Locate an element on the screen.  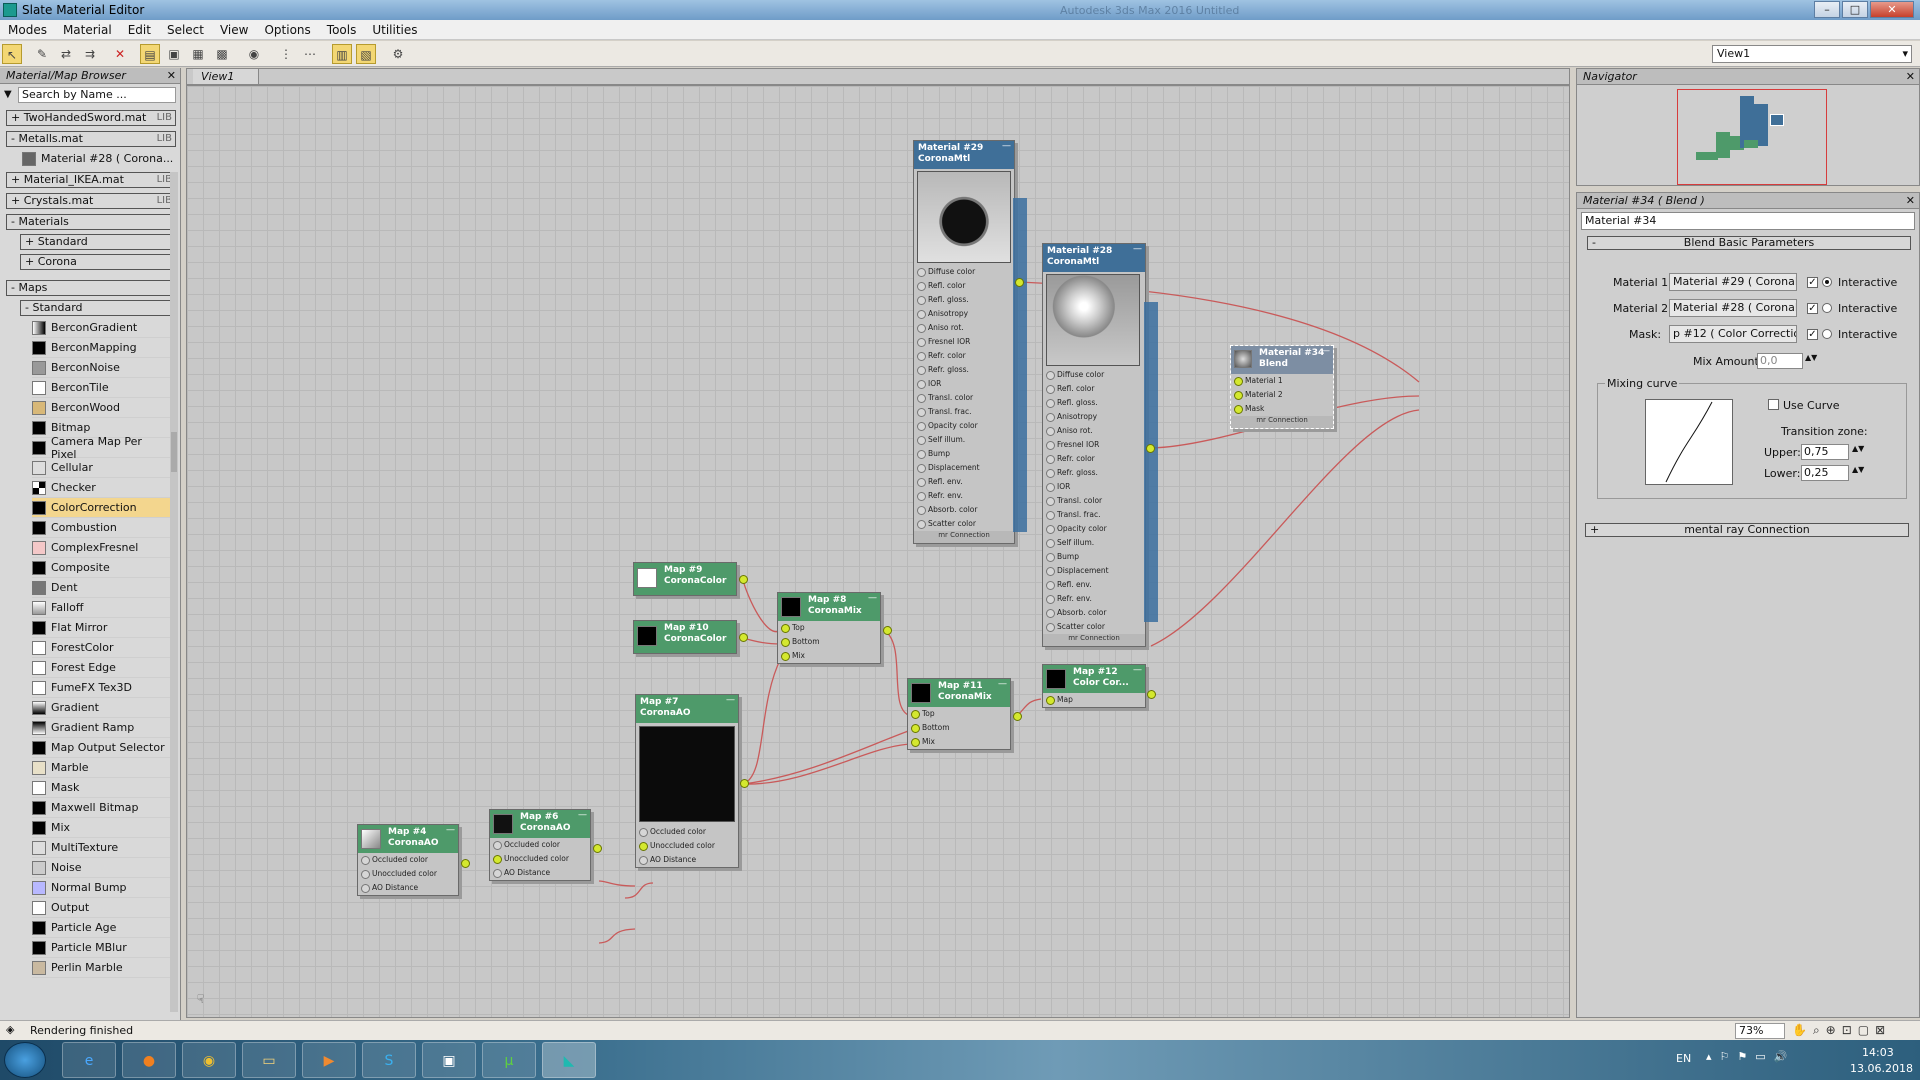
close-button: ✕ is located at coordinates (1892, 9).